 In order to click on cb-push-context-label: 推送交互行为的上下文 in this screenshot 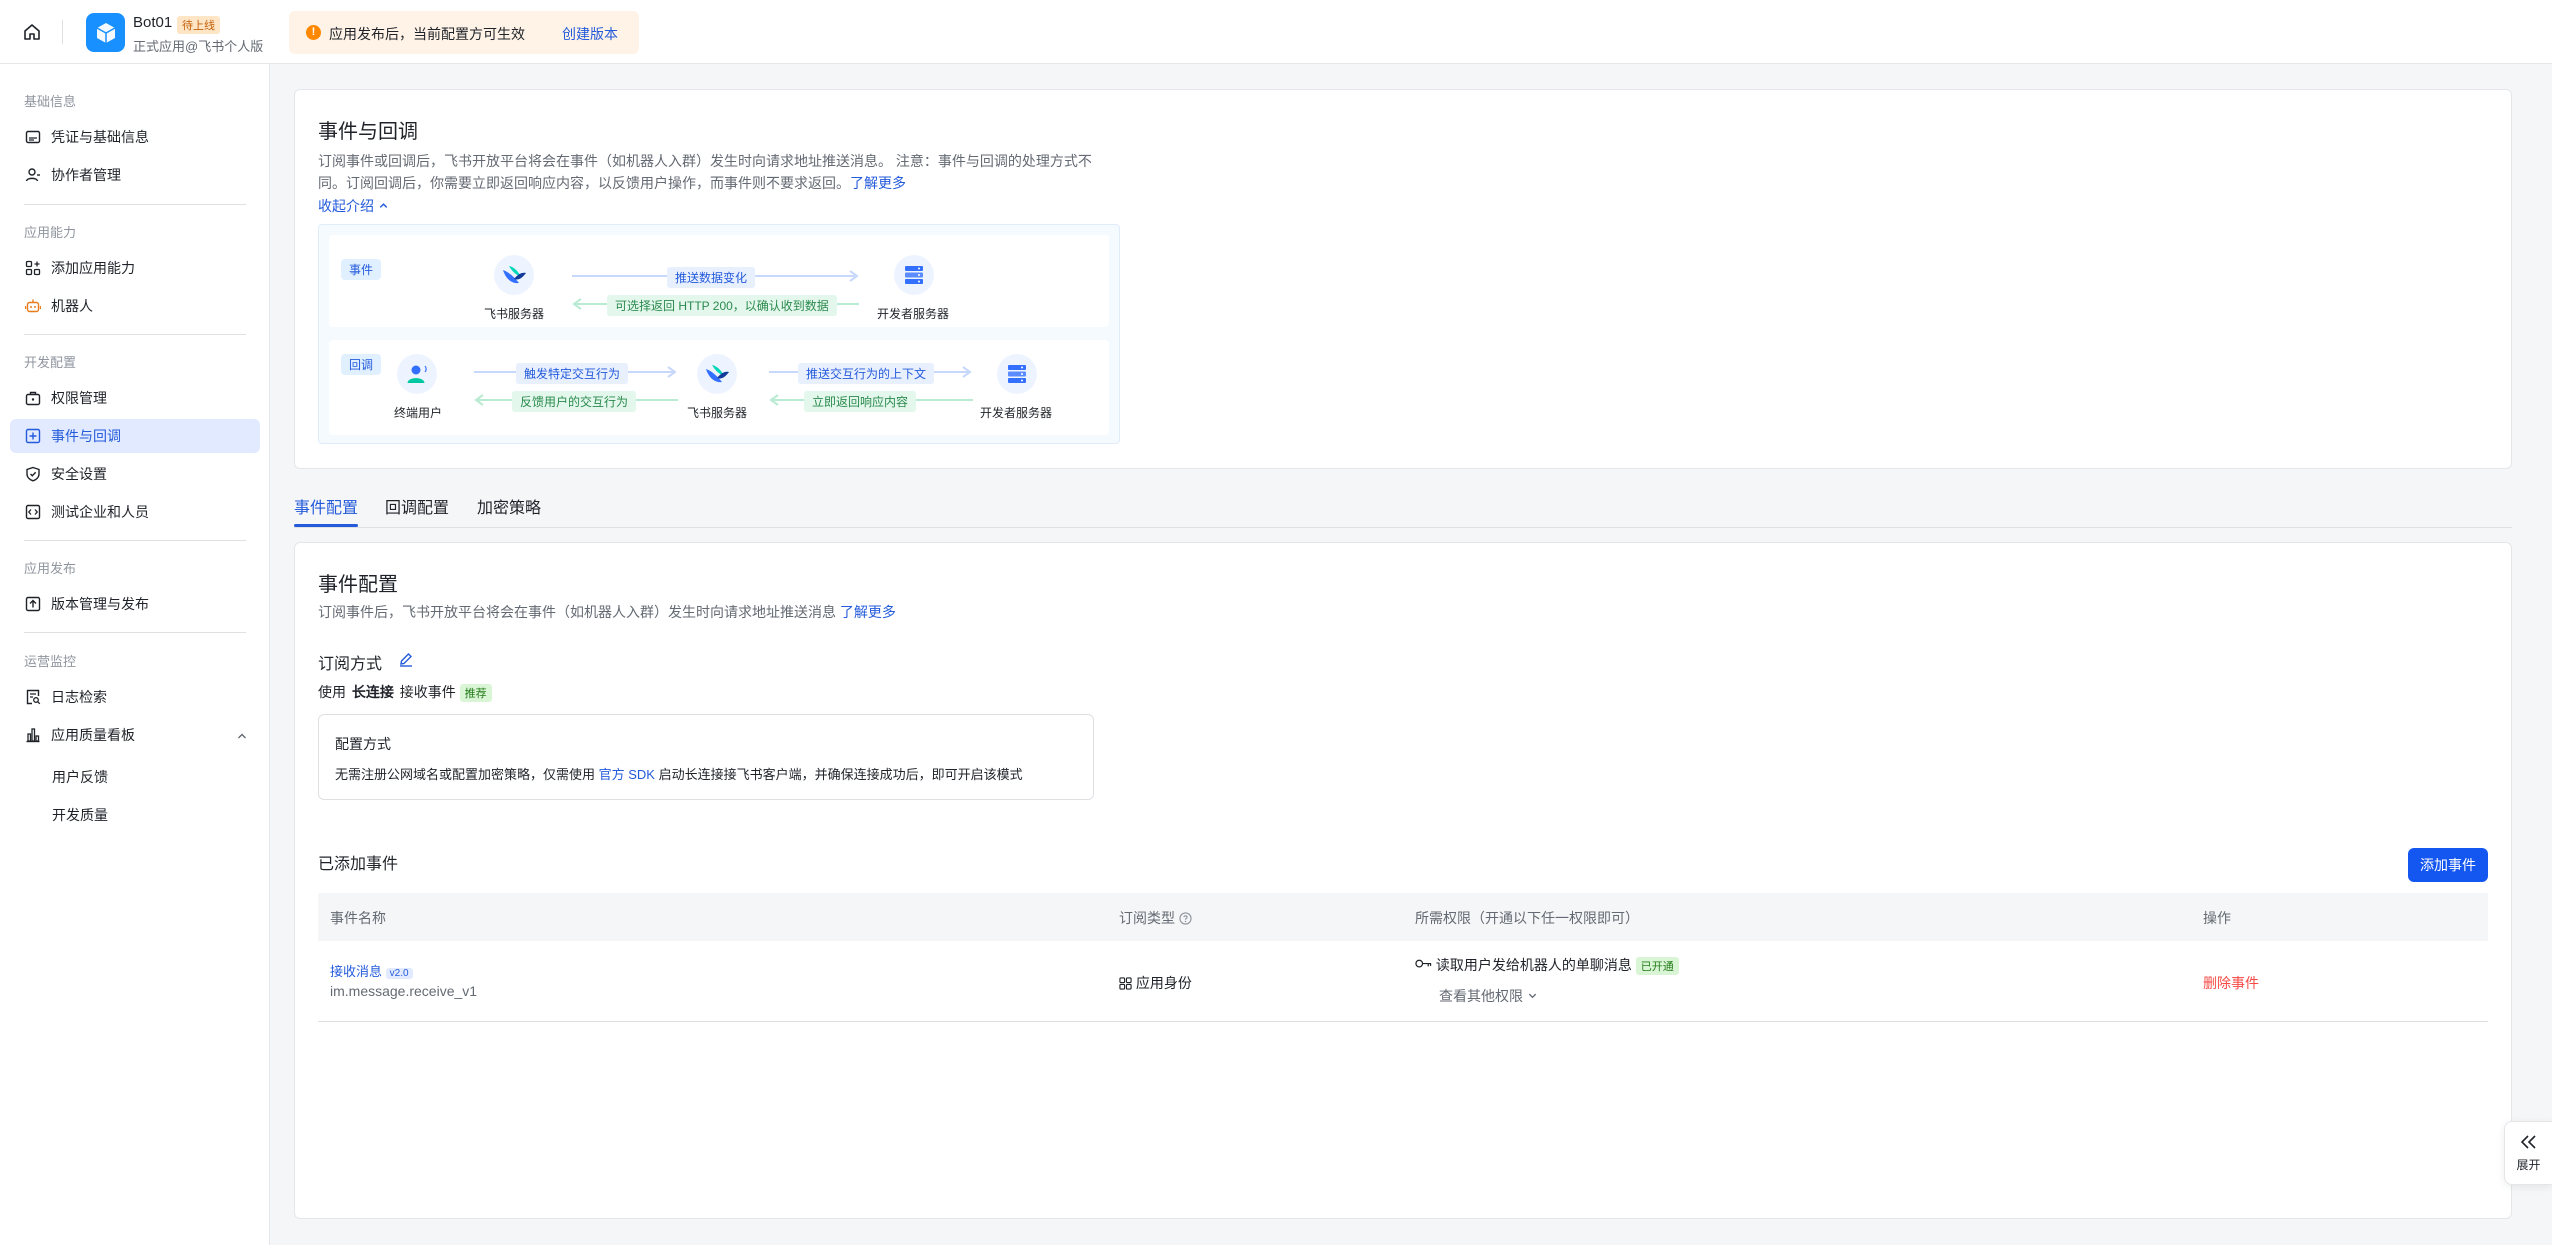, I will do `click(866, 373)`.